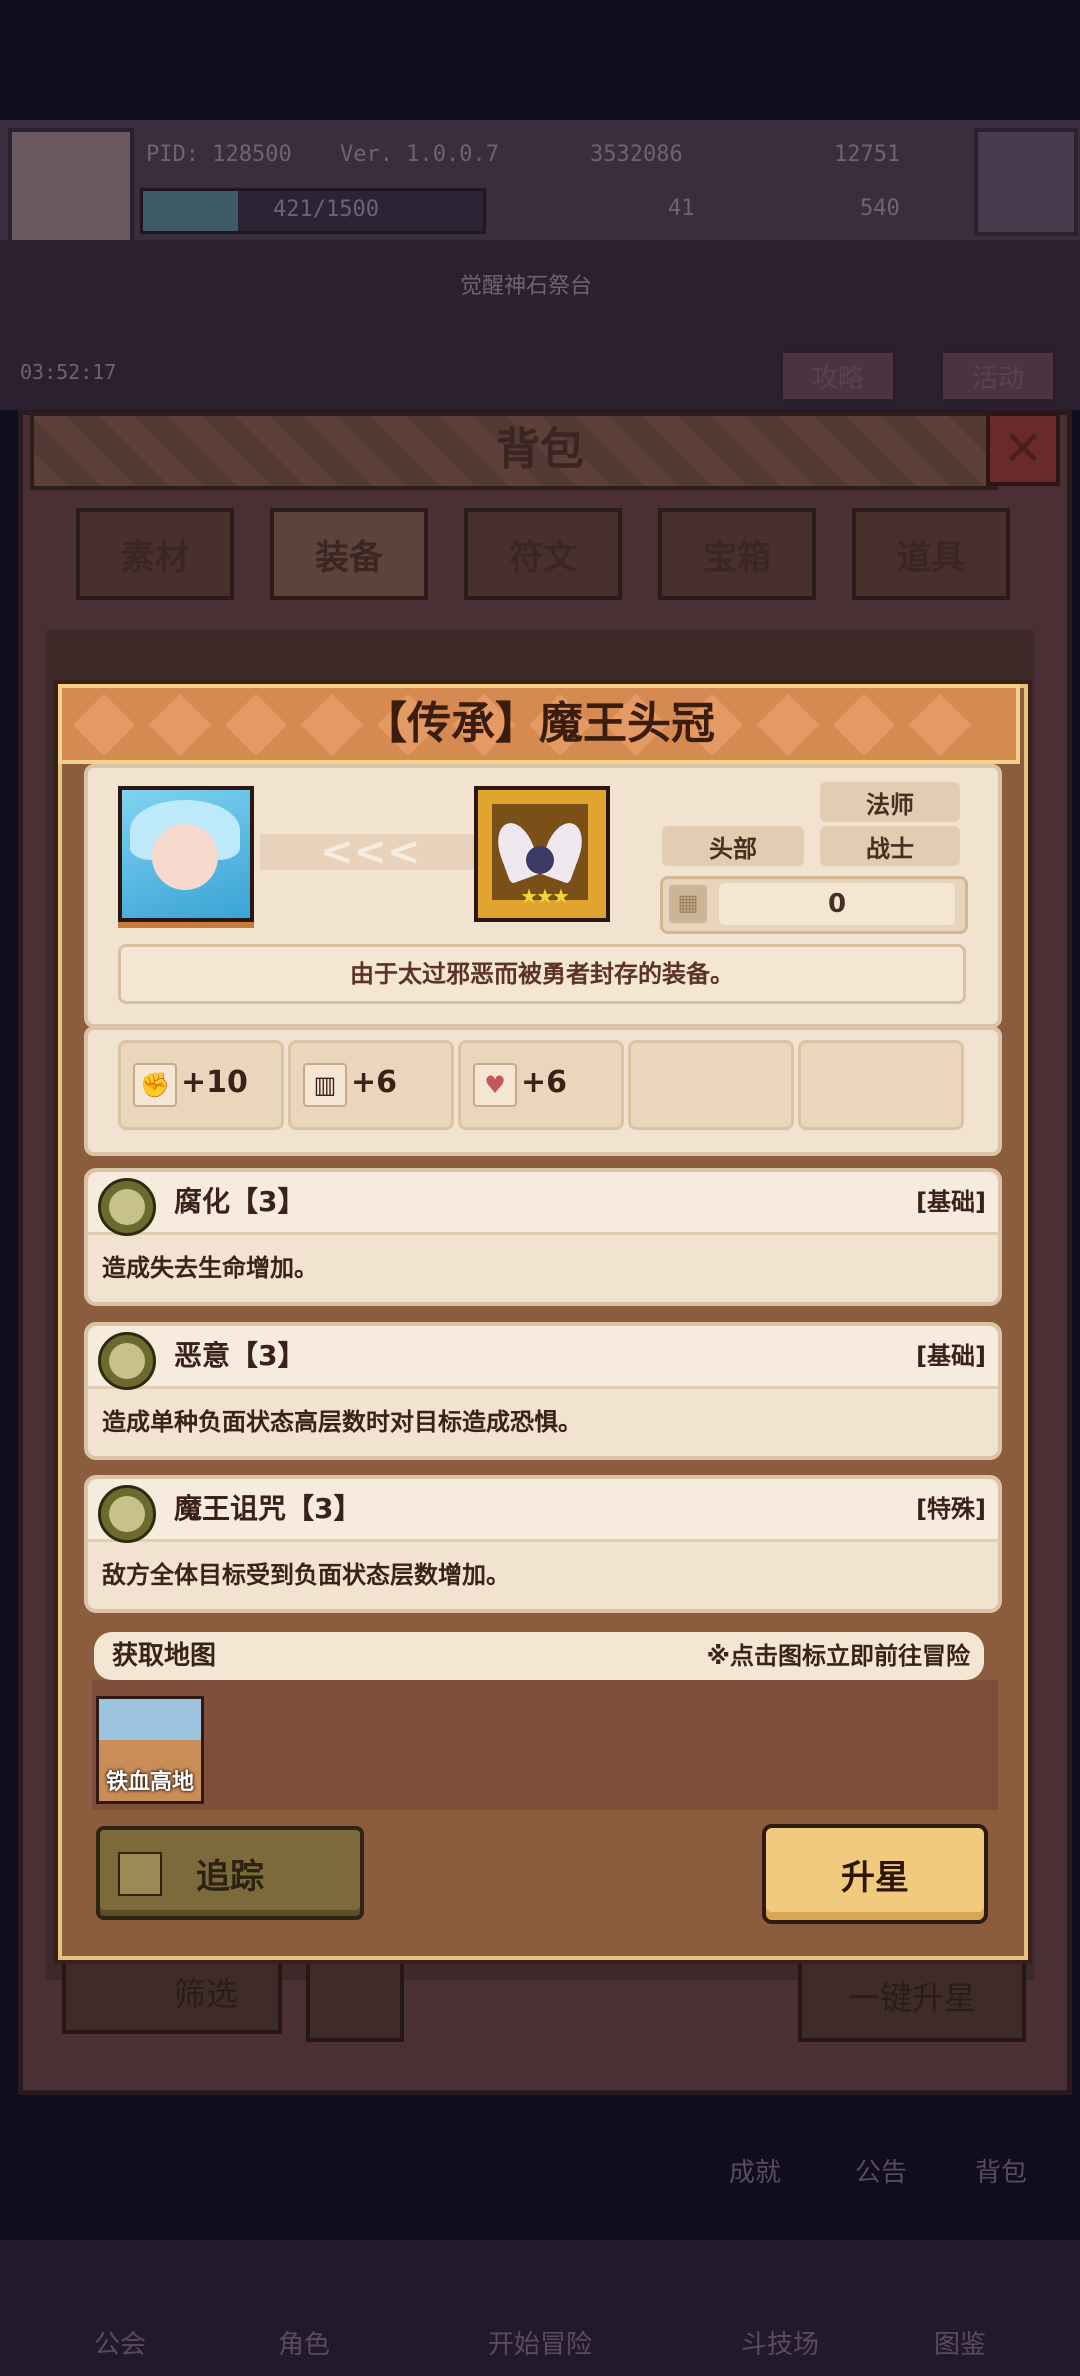 This screenshot has width=1080, height=2376. I want to click on stat-slot-magic: ▥ +6, so click(371, 1085).